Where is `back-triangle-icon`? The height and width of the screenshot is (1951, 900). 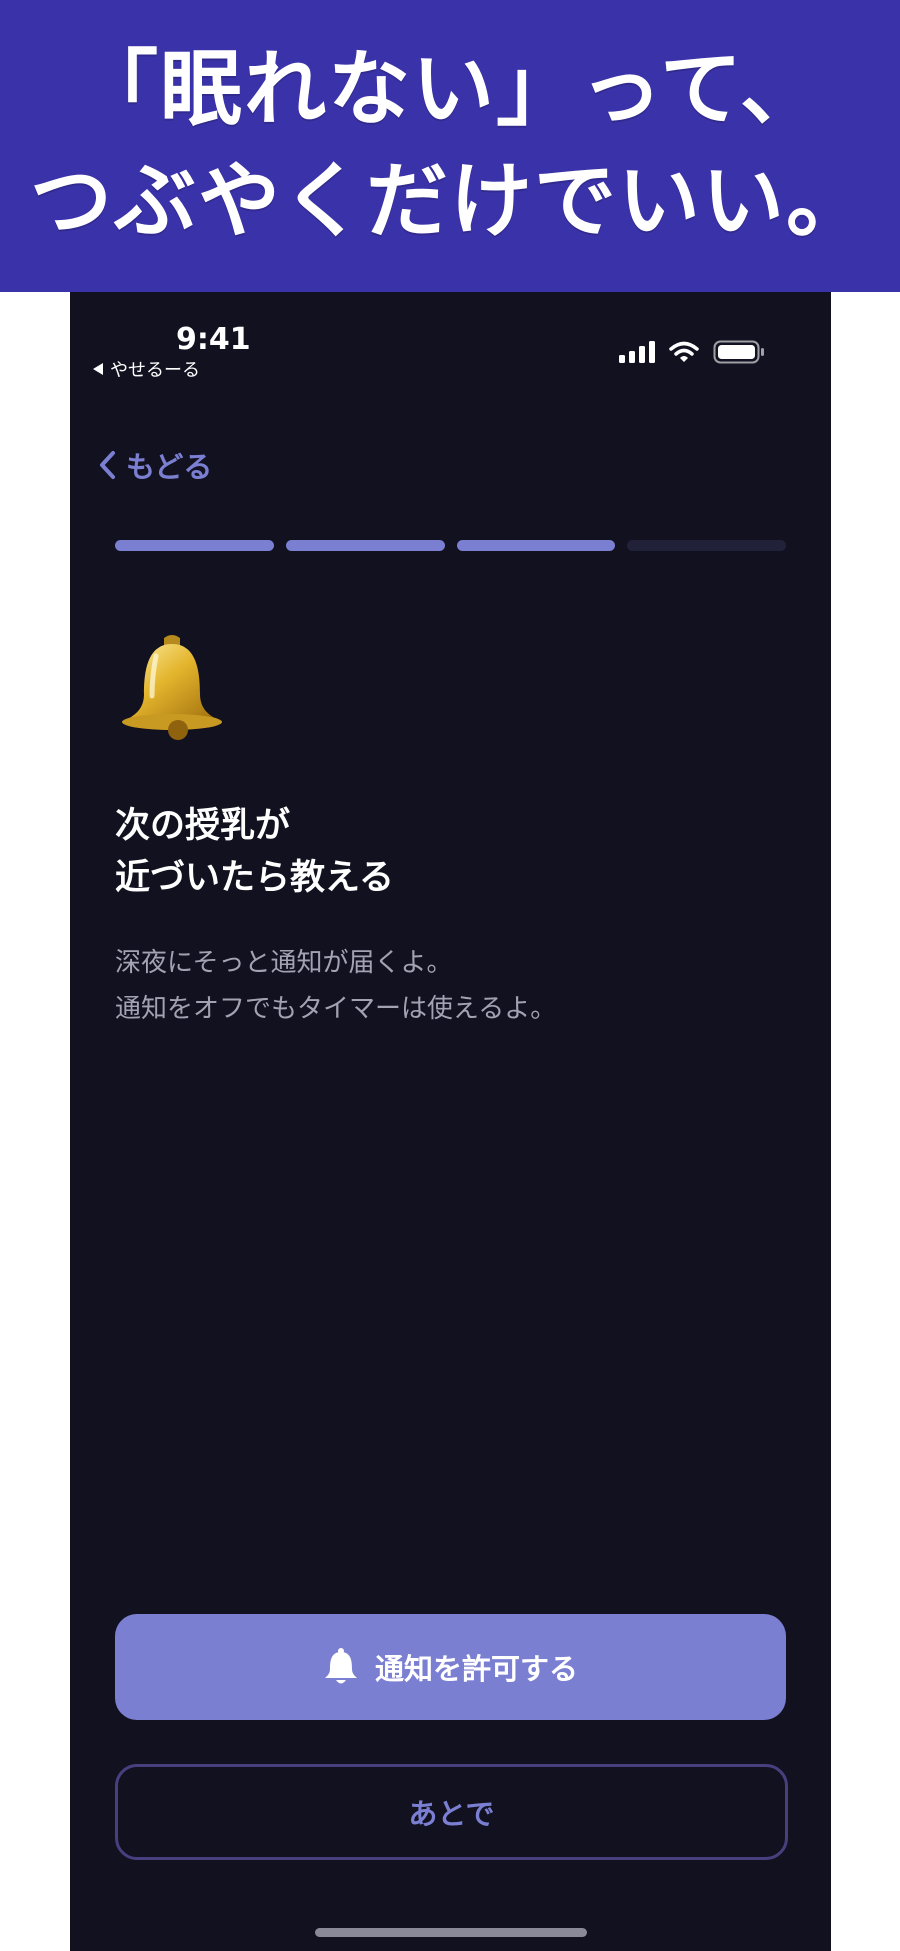
back-triangle-icon is located at coordinates (98, 369).